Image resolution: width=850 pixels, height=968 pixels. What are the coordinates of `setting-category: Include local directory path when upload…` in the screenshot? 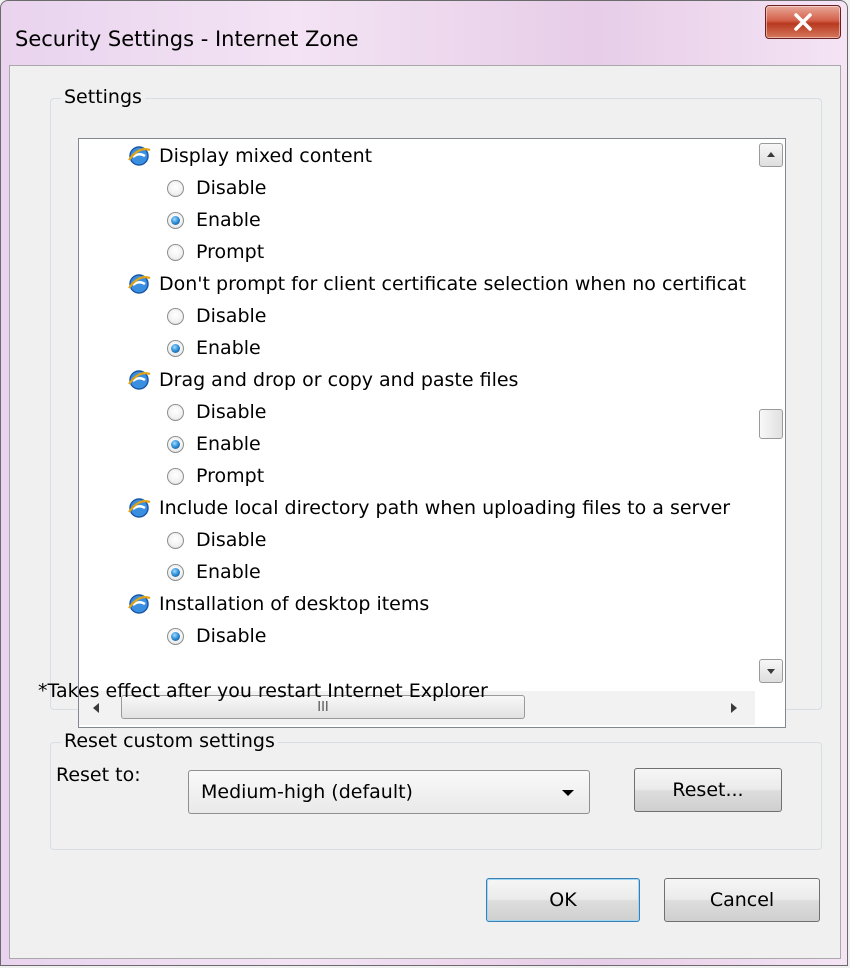 It's located at (428, 508).